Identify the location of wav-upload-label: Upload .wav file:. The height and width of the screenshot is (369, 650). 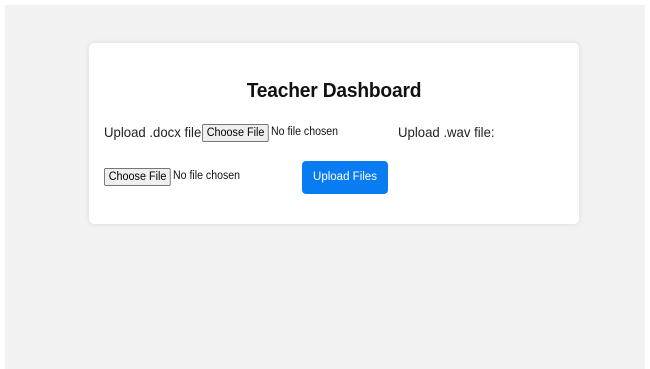
(446, 132).